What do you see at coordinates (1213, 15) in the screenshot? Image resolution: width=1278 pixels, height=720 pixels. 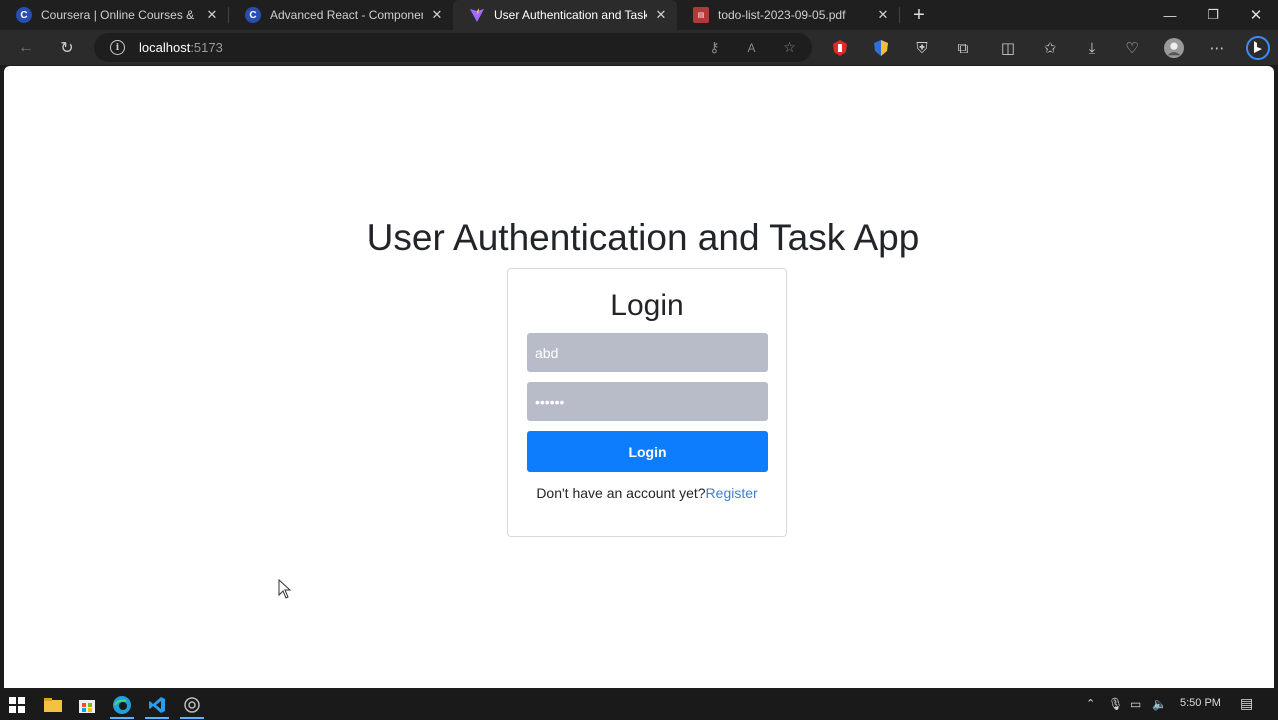 I see `restore-icon: ❐` at bounding box center [1213, 15].